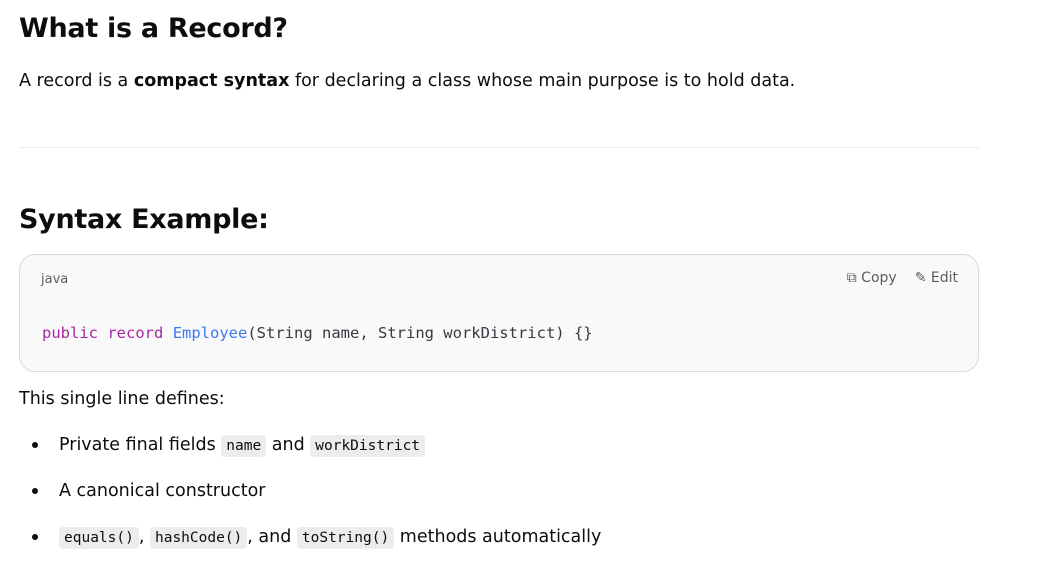  What do you see at coordinates (144, 219) in the screenshot?
I see `heading-syntax-example: Syntax Example:` at bounding box center [144, 219].